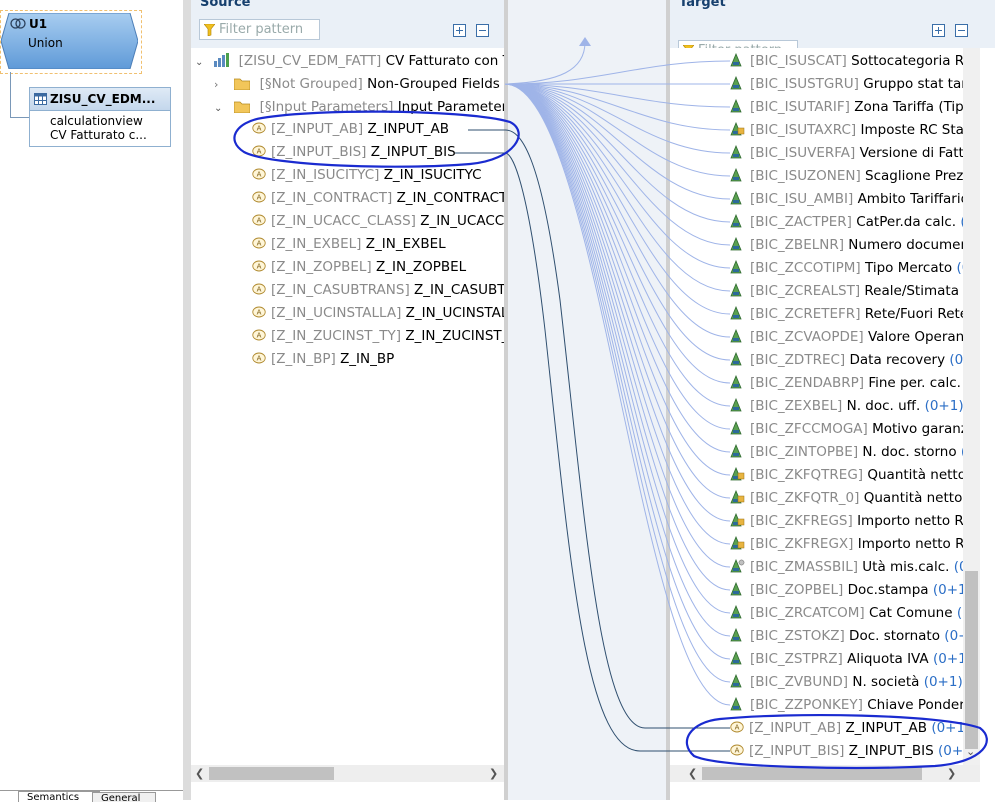  What do you see at coordinates (376, 139) in the screenshot?
I see `annotation-ellipse-source` at bounding box center [376, 139].